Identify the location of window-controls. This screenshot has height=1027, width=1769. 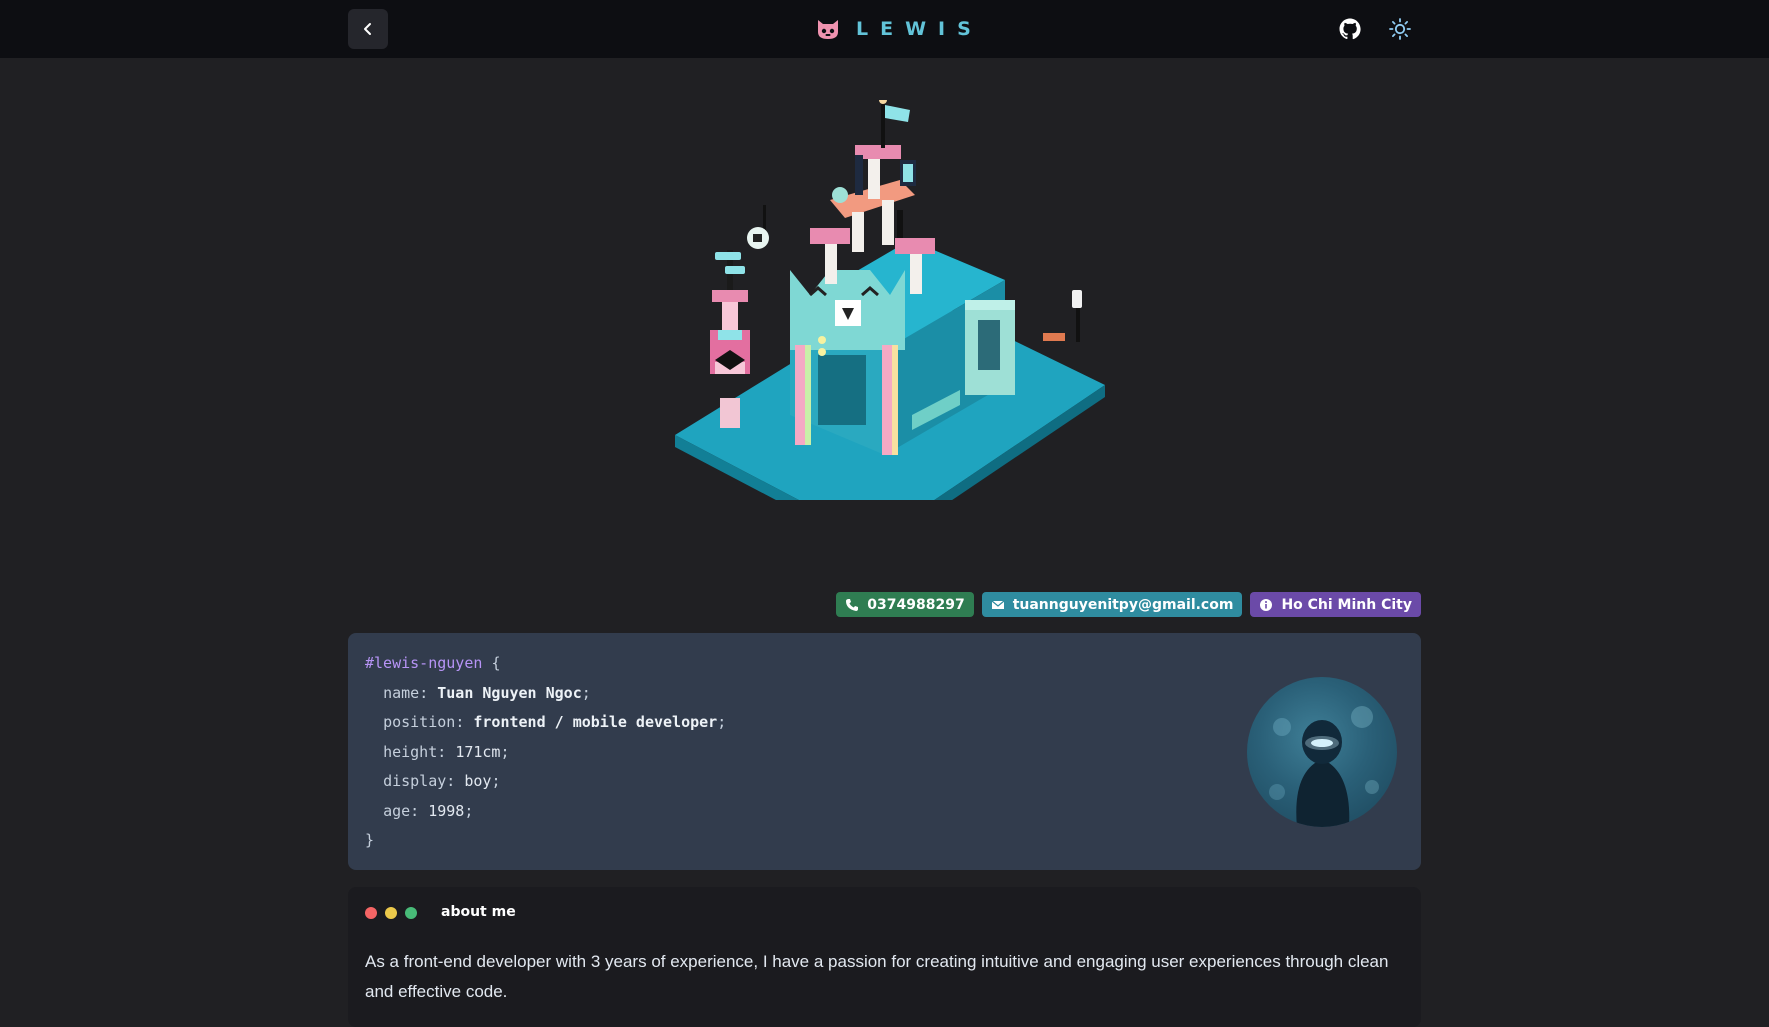
(391, 913).